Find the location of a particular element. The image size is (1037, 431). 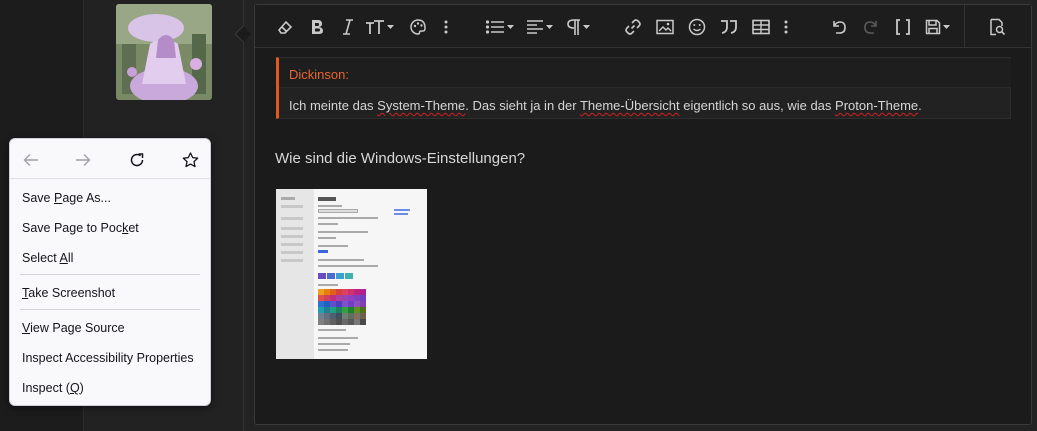

palette-icon is located at coordinates (418, 27).